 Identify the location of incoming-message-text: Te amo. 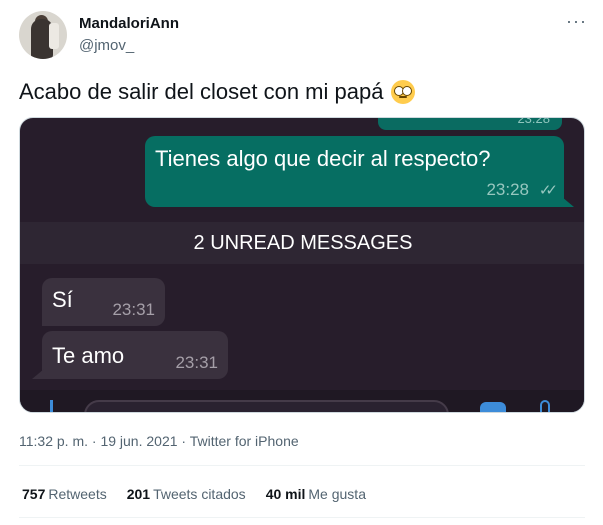
(88, 355).